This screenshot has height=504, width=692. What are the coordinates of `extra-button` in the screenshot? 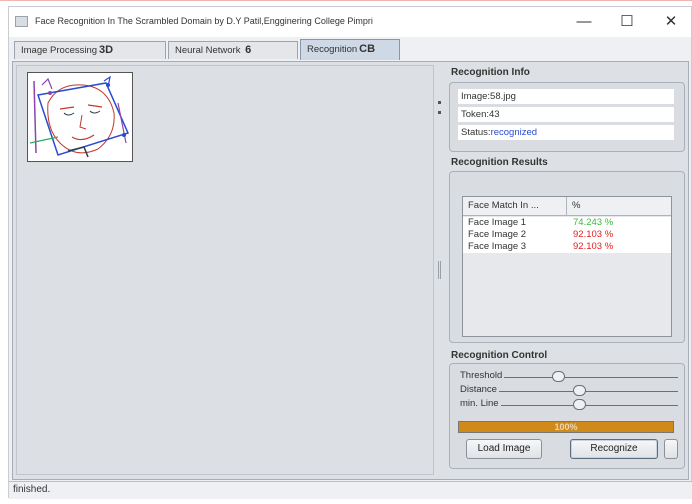 It's located at (671, 449).